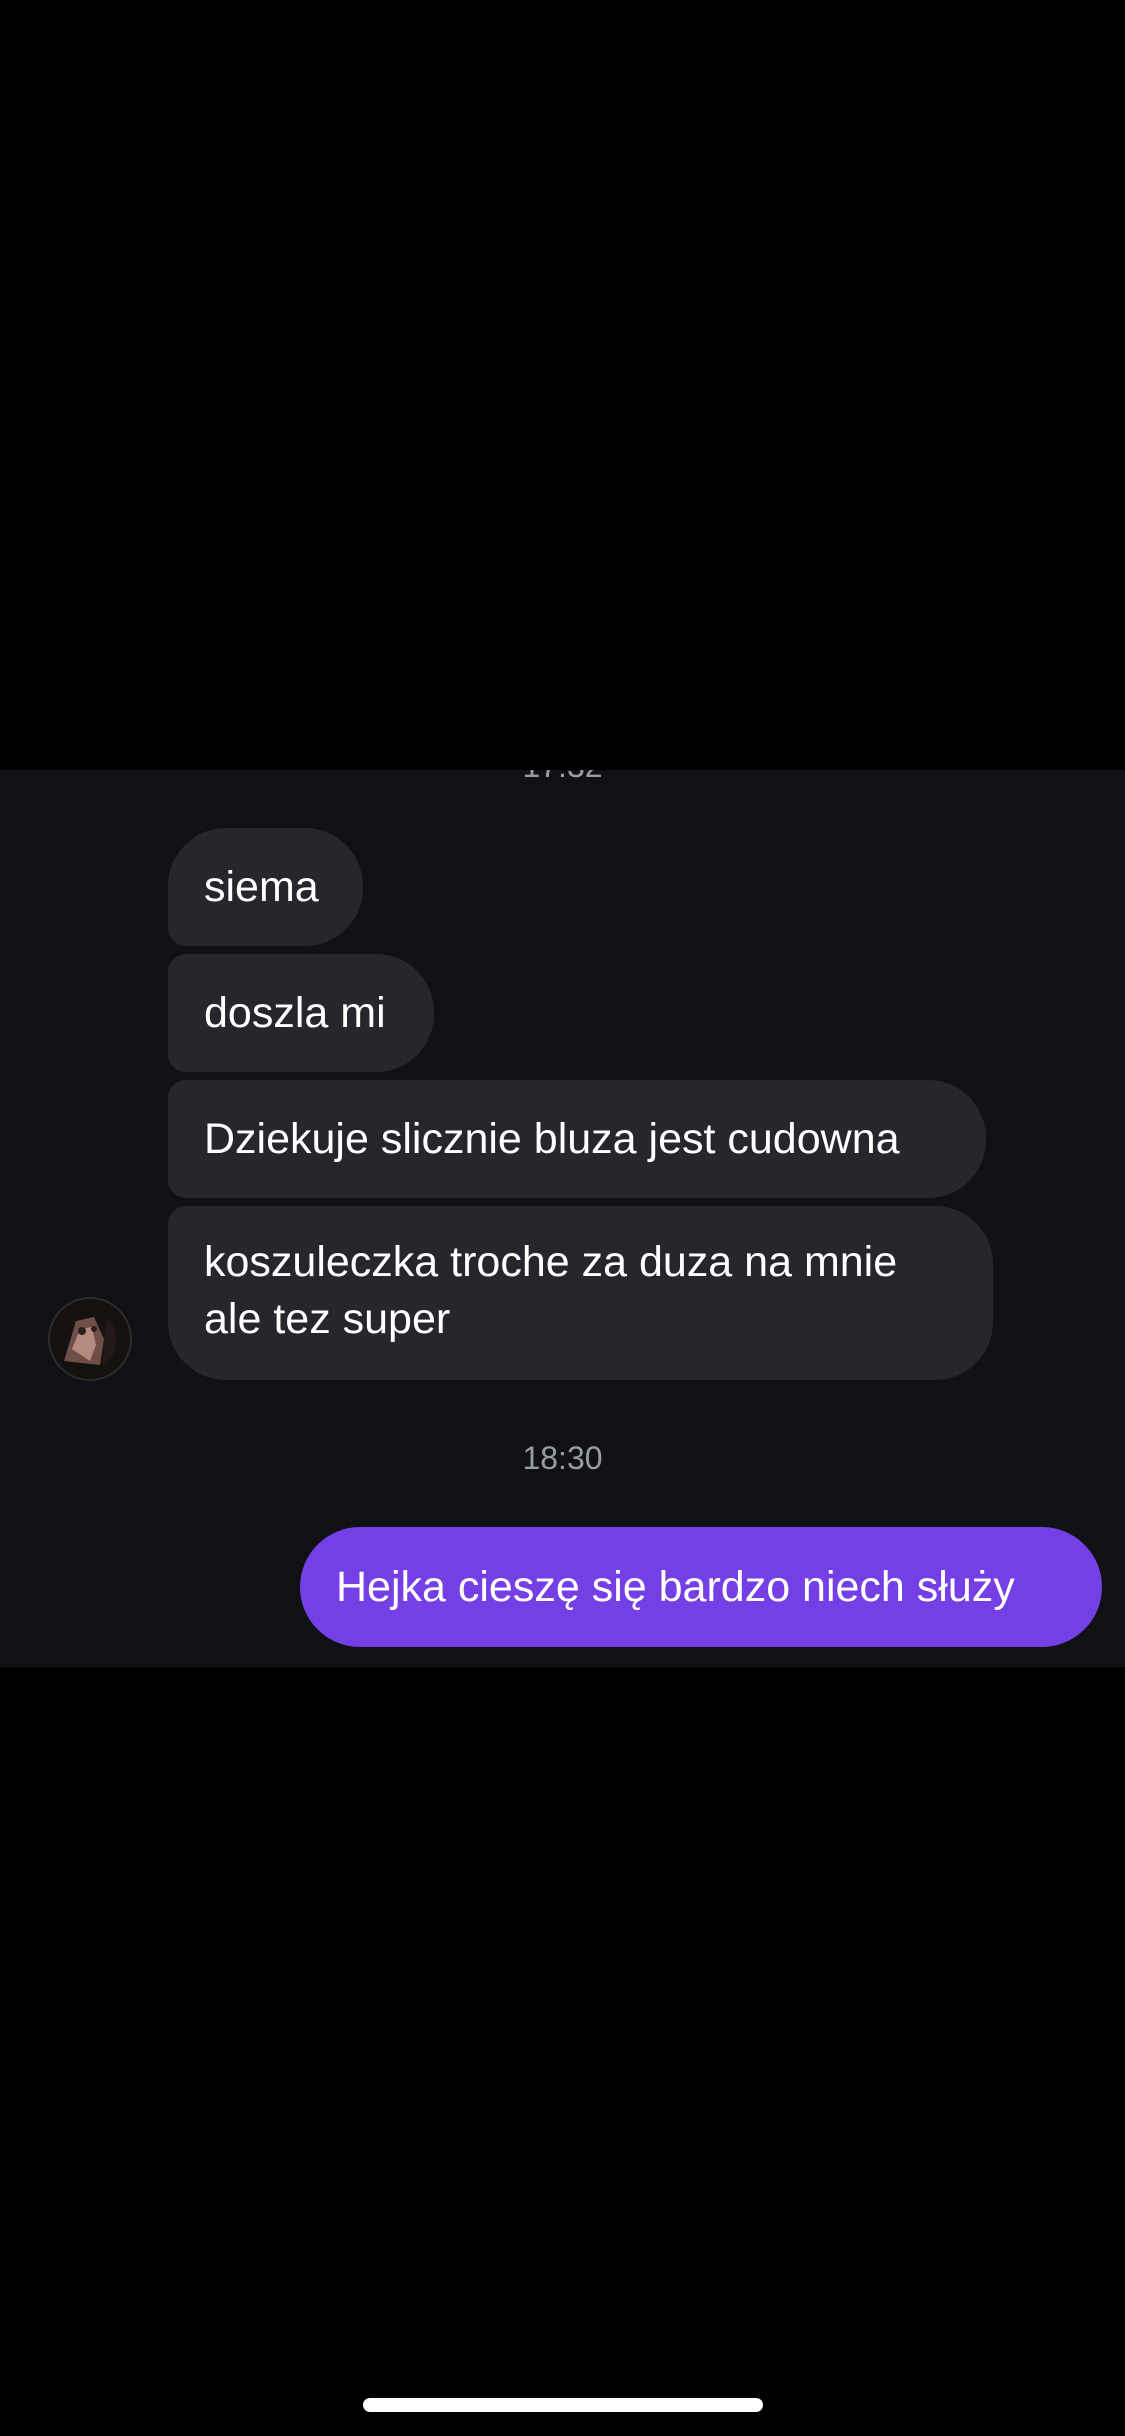 The width and height of the screenshot is (1125, 2436). I want to click on received-message-bubble: siema, so click(265, 887).